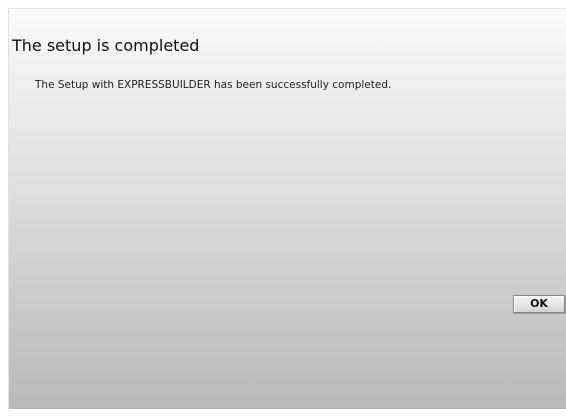 This screenshot has width=566, height=417. What do you see at coordinates (539, 304) in the screenshot?
I see `ok-button: OK` at bounding box center [539, 304].